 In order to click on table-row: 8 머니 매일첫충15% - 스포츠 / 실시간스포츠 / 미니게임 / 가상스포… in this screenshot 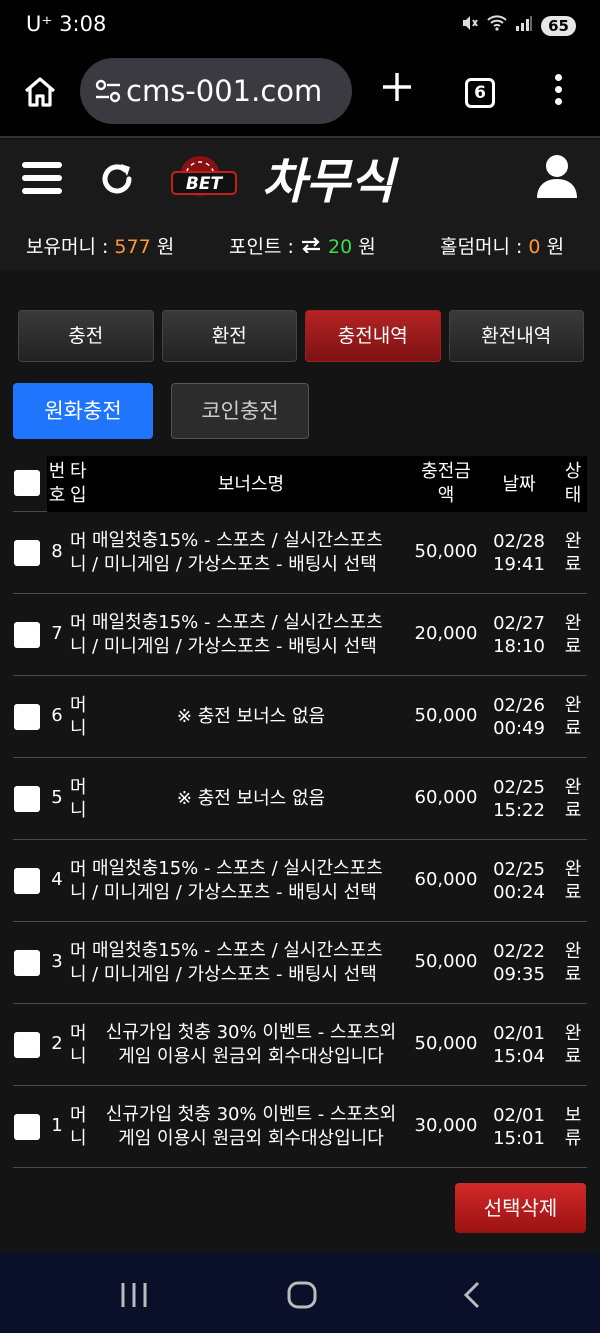, I will do `click(300, 553)`.